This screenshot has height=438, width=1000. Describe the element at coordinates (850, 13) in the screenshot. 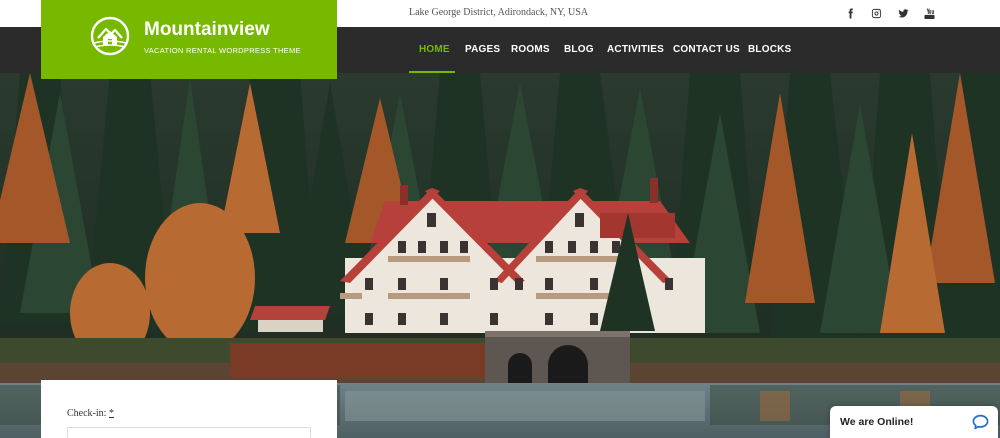

I see `facebook-icon` at that location.